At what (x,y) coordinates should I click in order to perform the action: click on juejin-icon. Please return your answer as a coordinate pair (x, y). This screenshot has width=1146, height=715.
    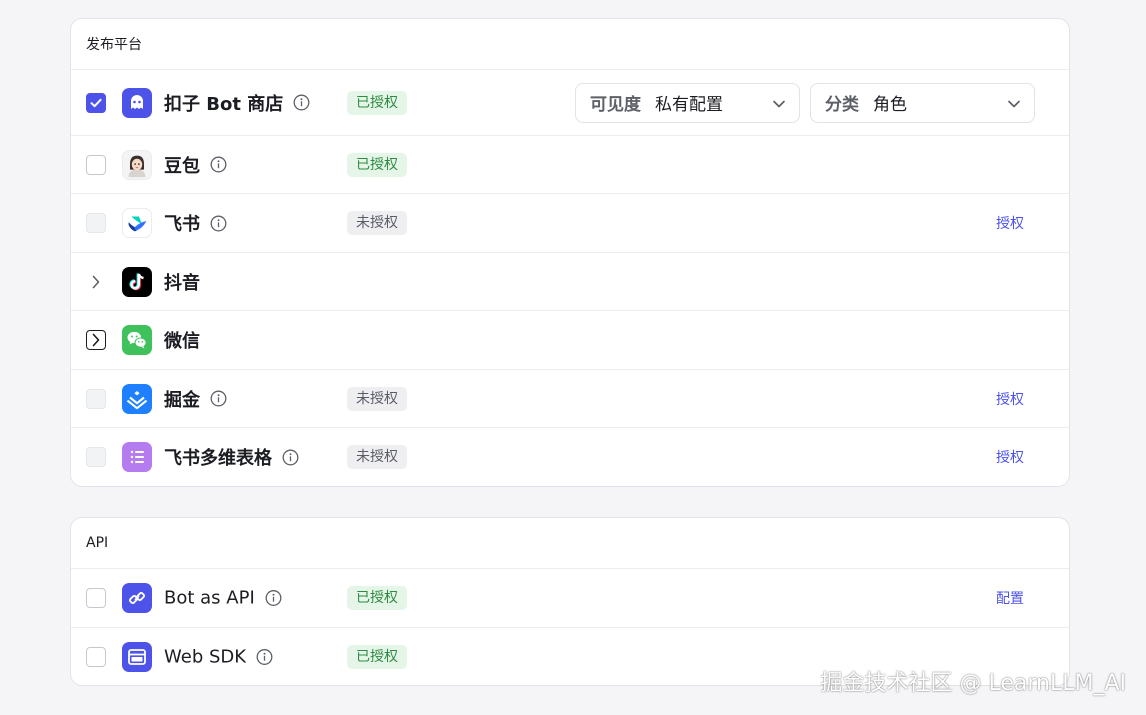
    Looking at the image, I should click on (137, 398).